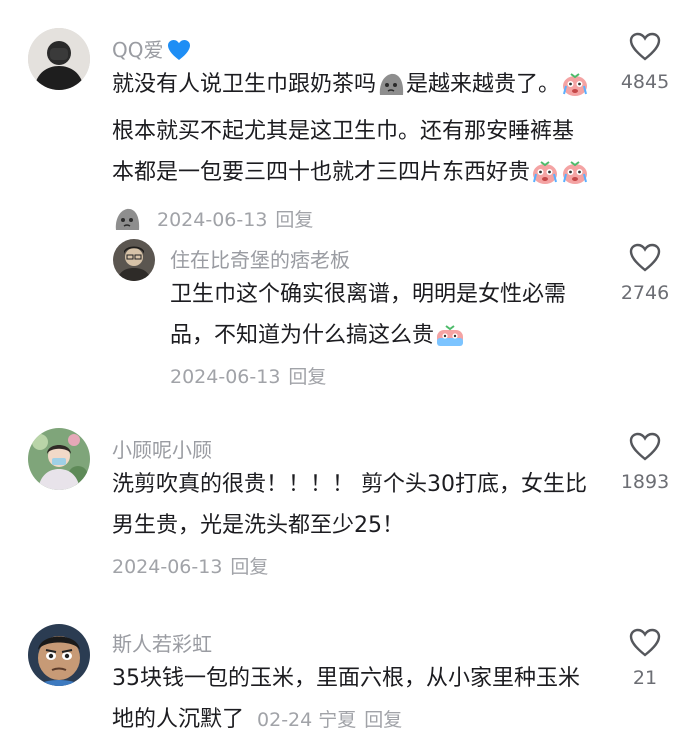 Image resolution: width=690 pixels, height=741 pixels. I want to click on like-button: 21, so click(645, 658).